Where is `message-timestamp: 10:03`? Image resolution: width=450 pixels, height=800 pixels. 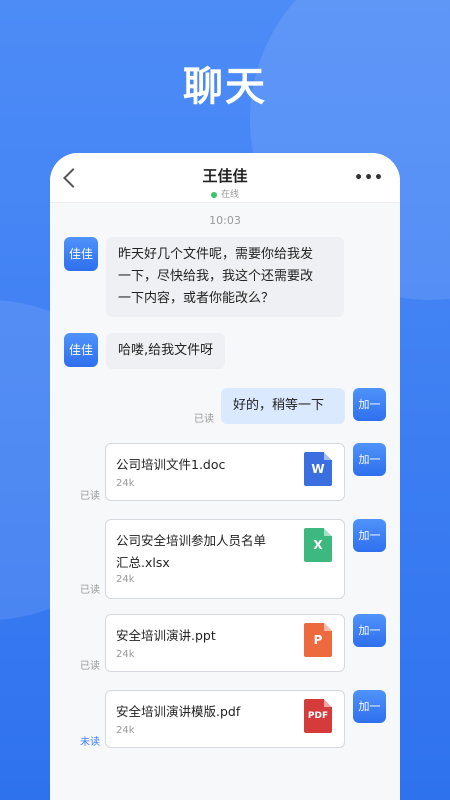 message-timestamp: 10:03 is located at coordinates (225, 220).